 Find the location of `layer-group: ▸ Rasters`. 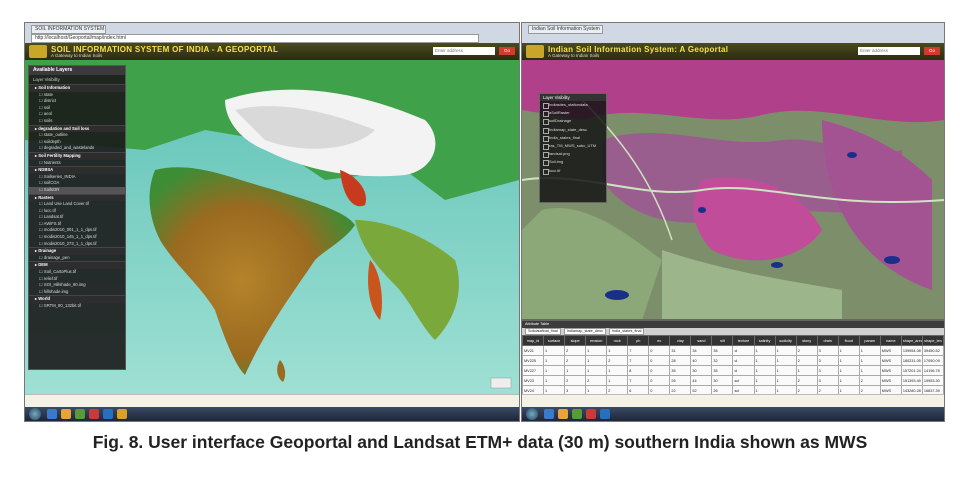

layer-group: ▸ Rasters is located at coordinates (77, 197).